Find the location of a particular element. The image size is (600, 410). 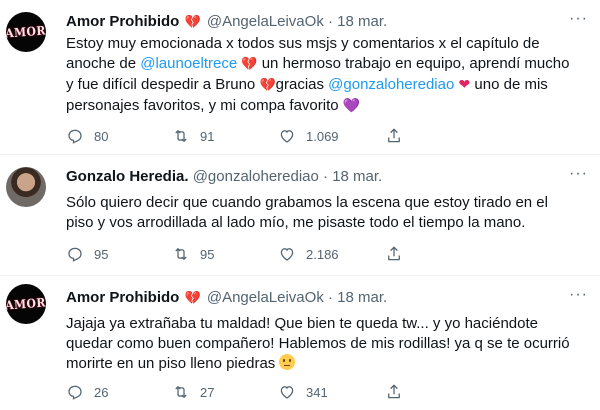

retweet-count: 91 is located at coordinates (207, 136).